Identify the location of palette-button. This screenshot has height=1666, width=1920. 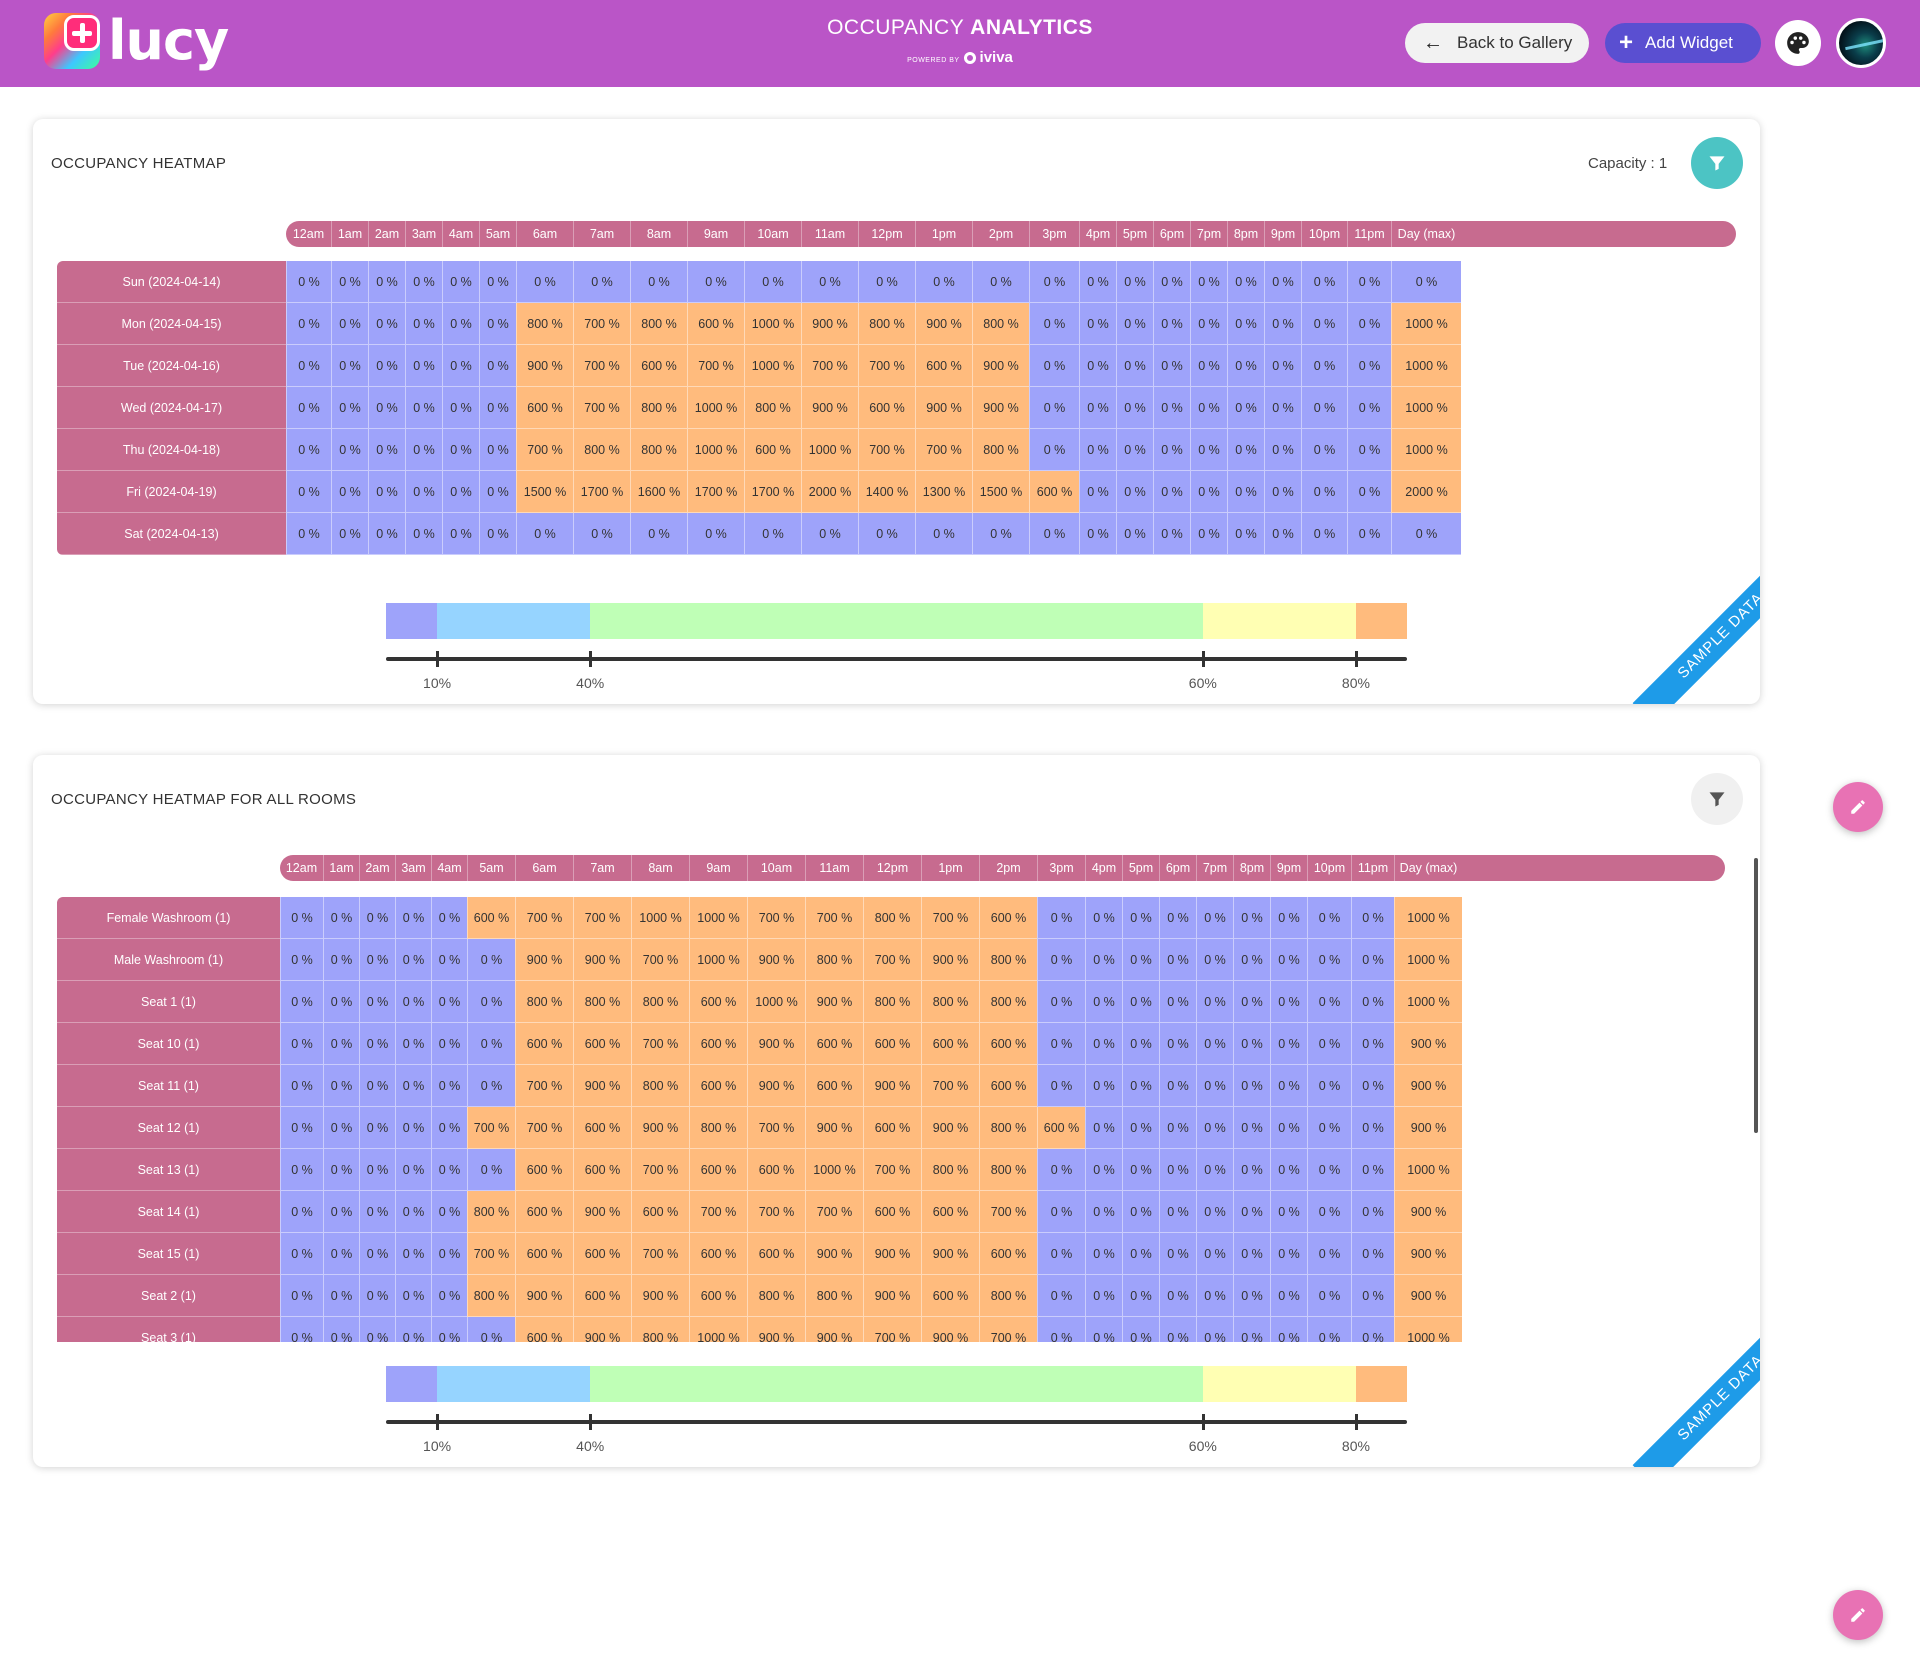
(1798, 43).